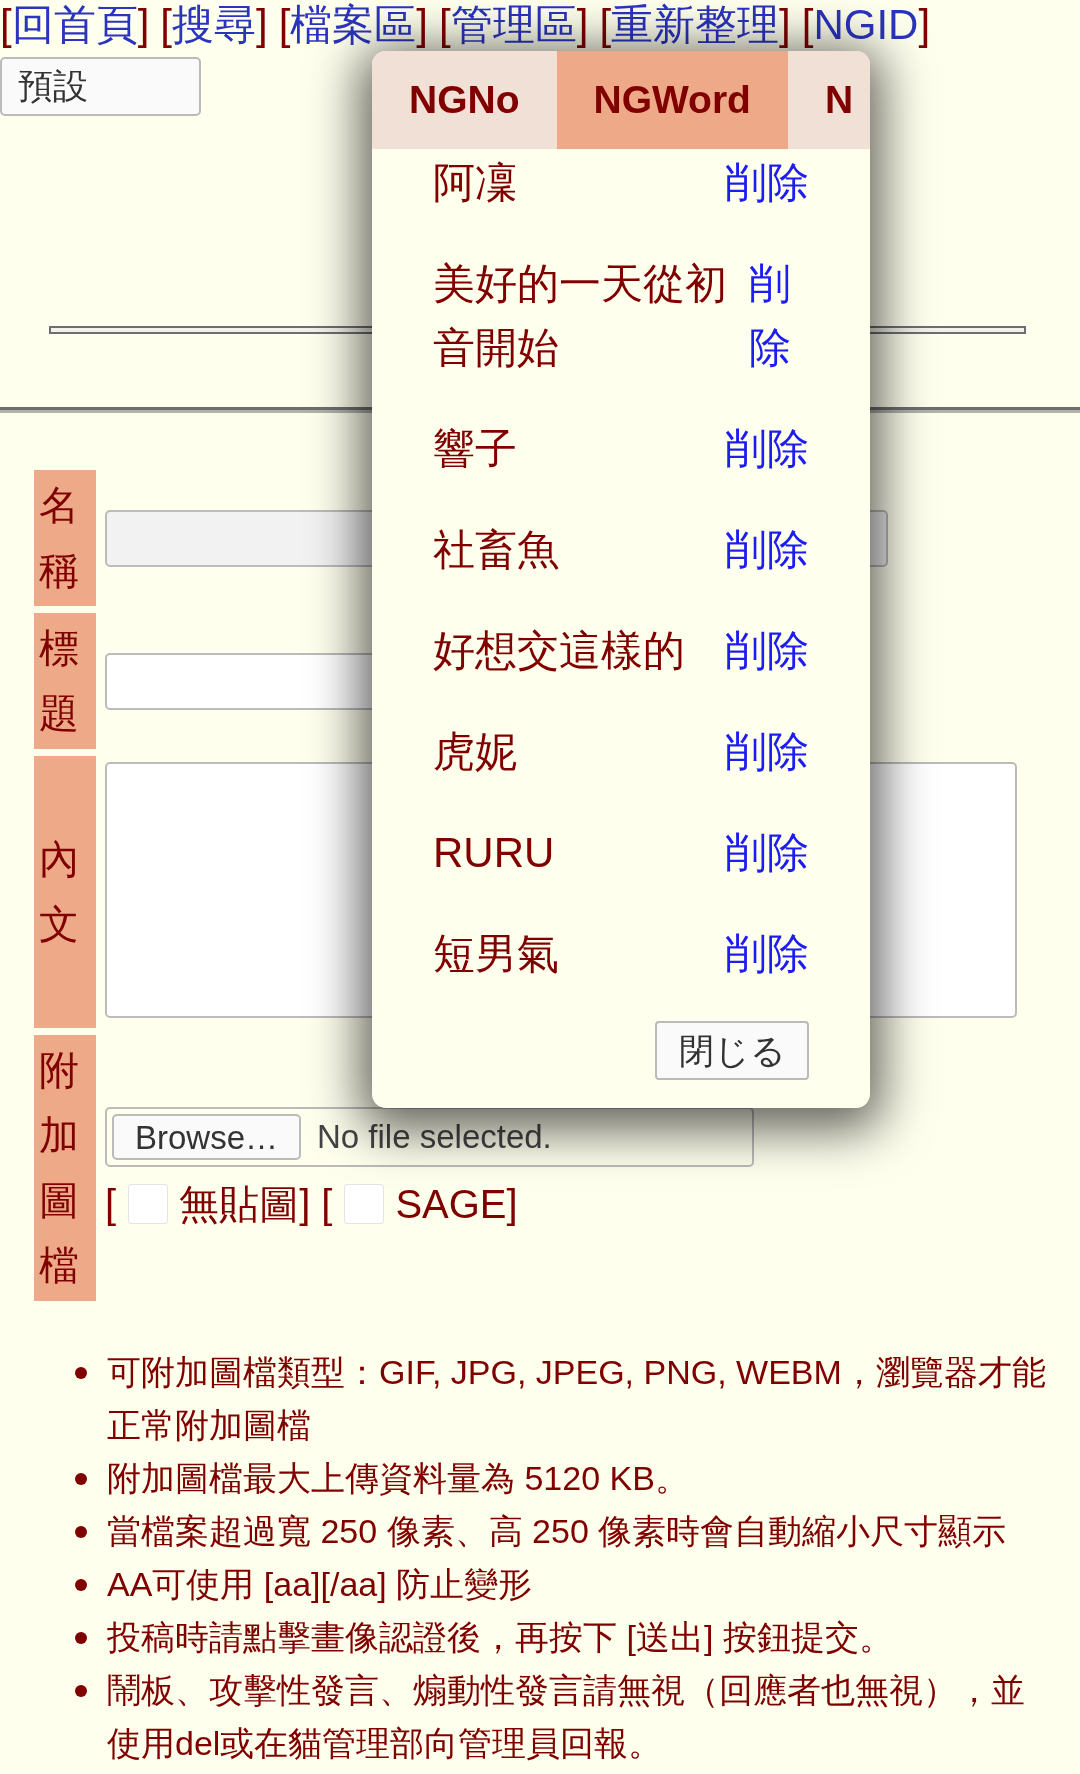 The width and height of the screenshot is (1080, 1774). I want to click on nav-link: [回首頁], so click(75, 25).